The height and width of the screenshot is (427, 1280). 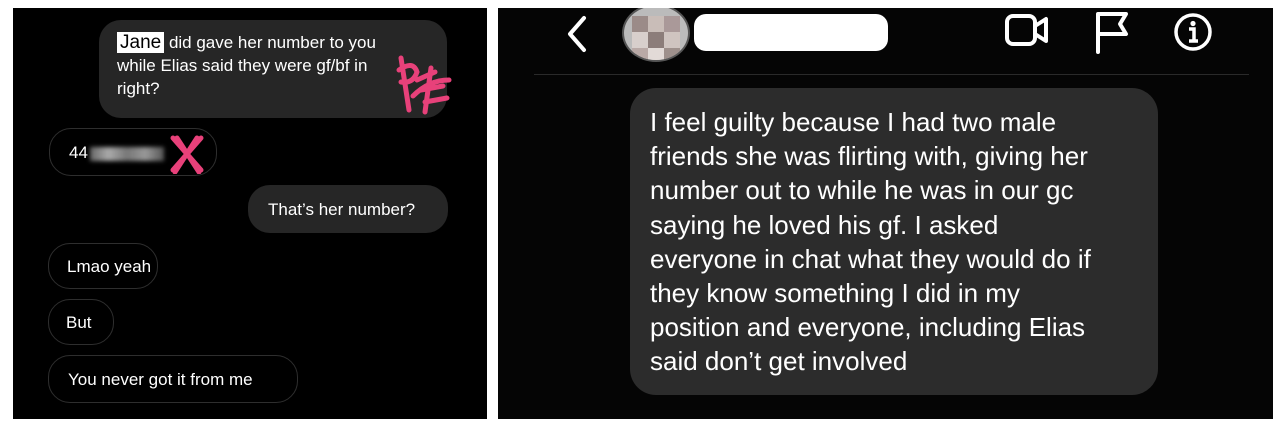 What do you see at coordinates (272, 42) in the screenshot?
I see `message-text: did gave her number to you` at bounding box center [272, 42].